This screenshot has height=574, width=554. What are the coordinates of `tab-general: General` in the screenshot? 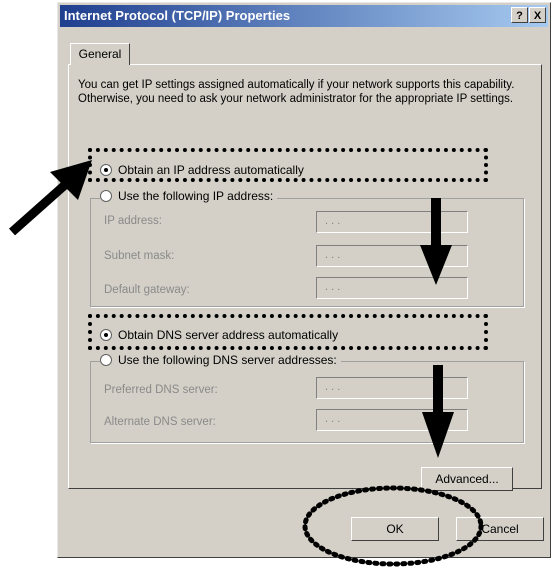 It's located at (100, 54).